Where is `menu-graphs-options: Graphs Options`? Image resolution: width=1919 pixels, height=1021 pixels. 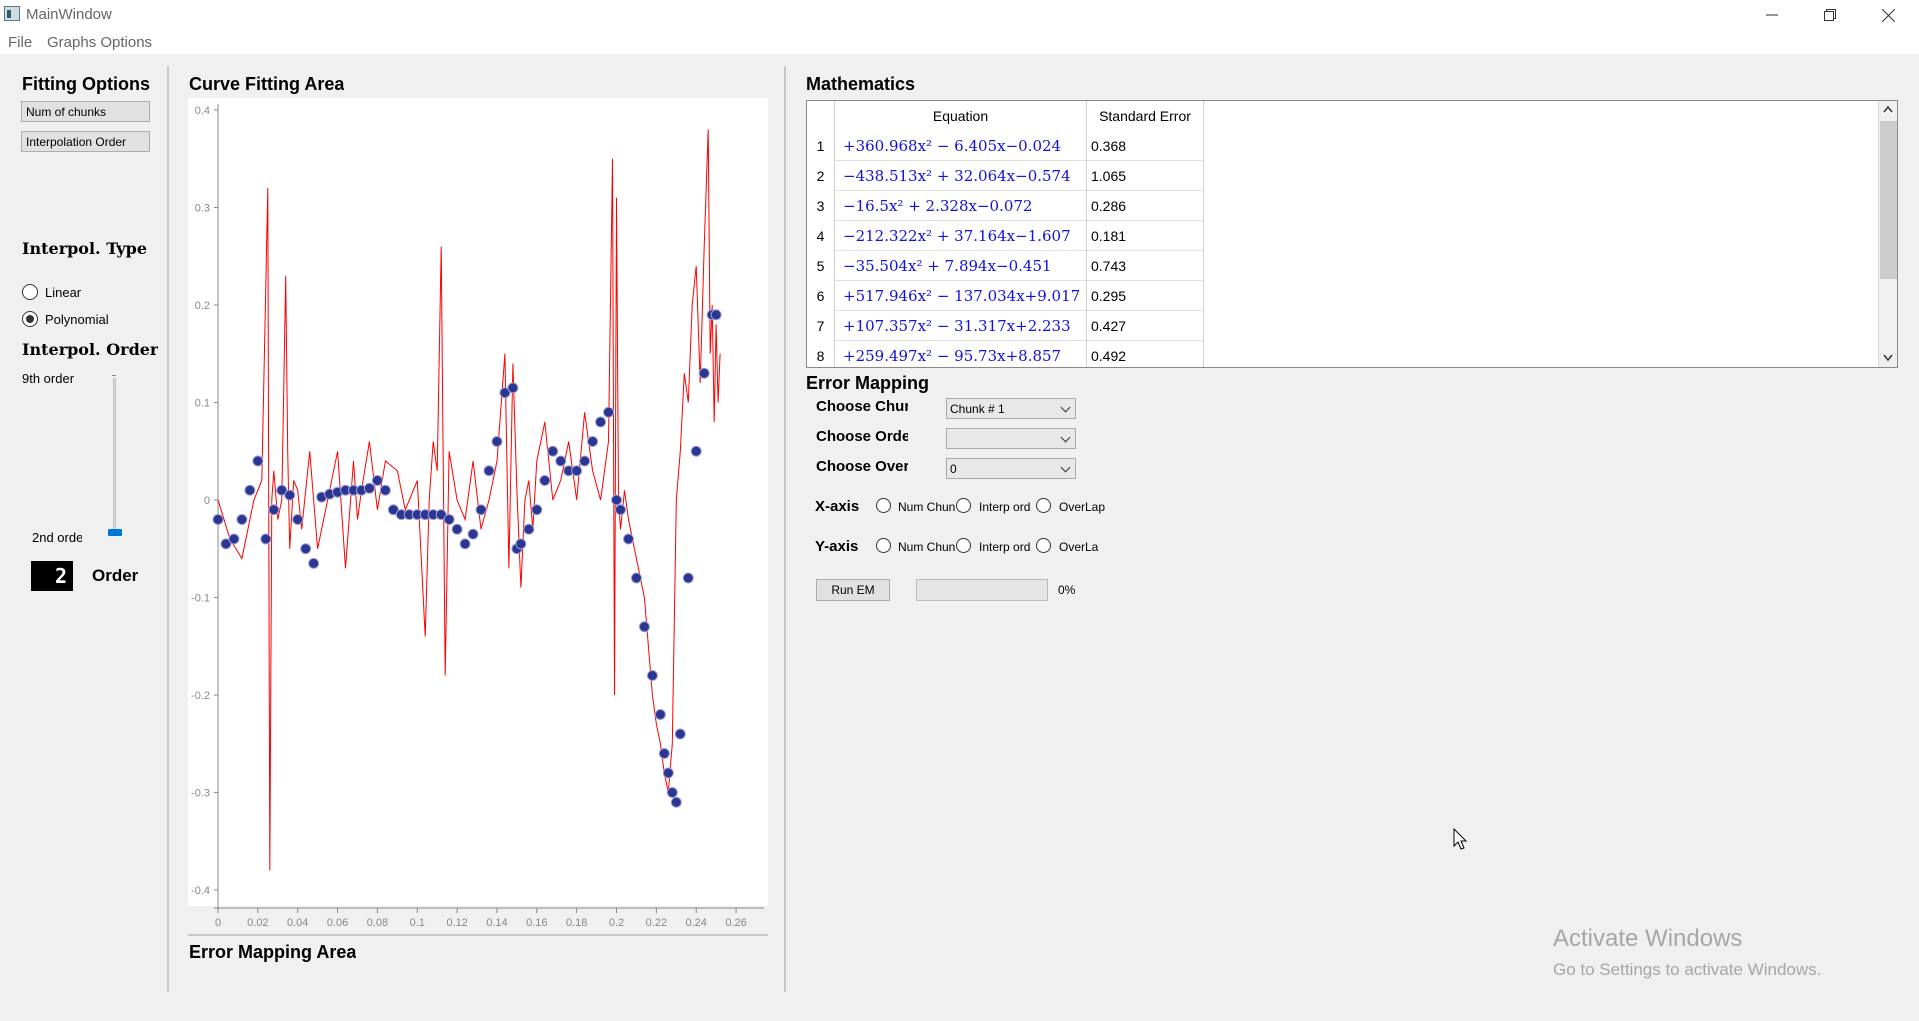 menu-graphs-options: Graphs Options is located at coordinates (99, 42).